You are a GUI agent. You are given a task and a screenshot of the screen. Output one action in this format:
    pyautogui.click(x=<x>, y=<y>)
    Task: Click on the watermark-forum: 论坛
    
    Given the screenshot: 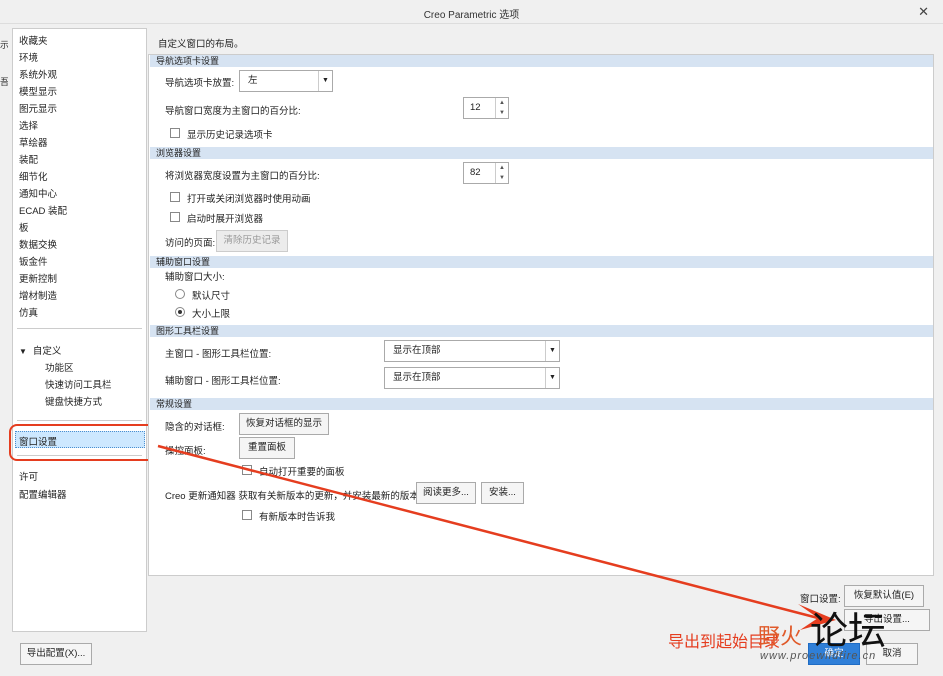 What is the action you would take?
    pyautogui.click(x=848, y=631)
    